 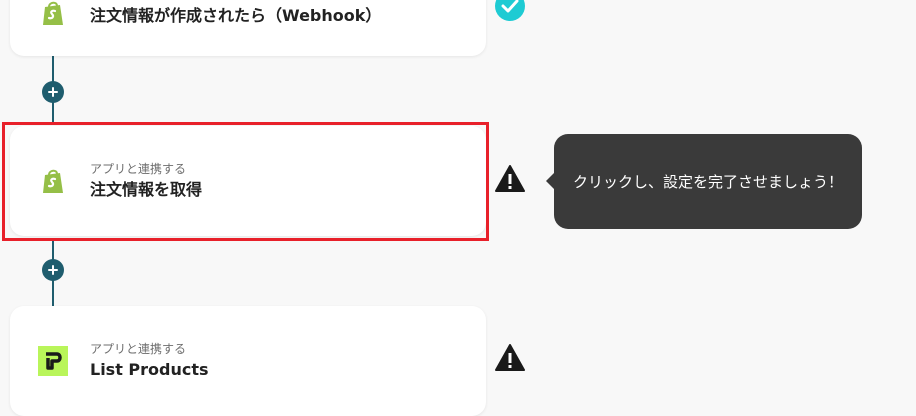 I want to click on step-title: 注文情報が作成されたら（Webhook）, so click(x=236, y=15).